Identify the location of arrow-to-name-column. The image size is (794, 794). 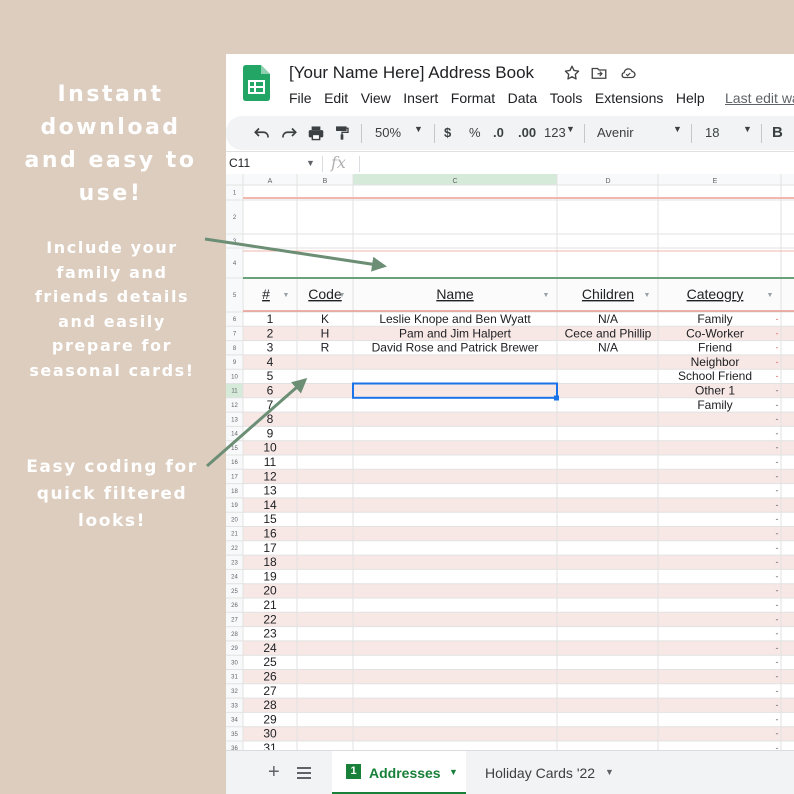
(295, 254).